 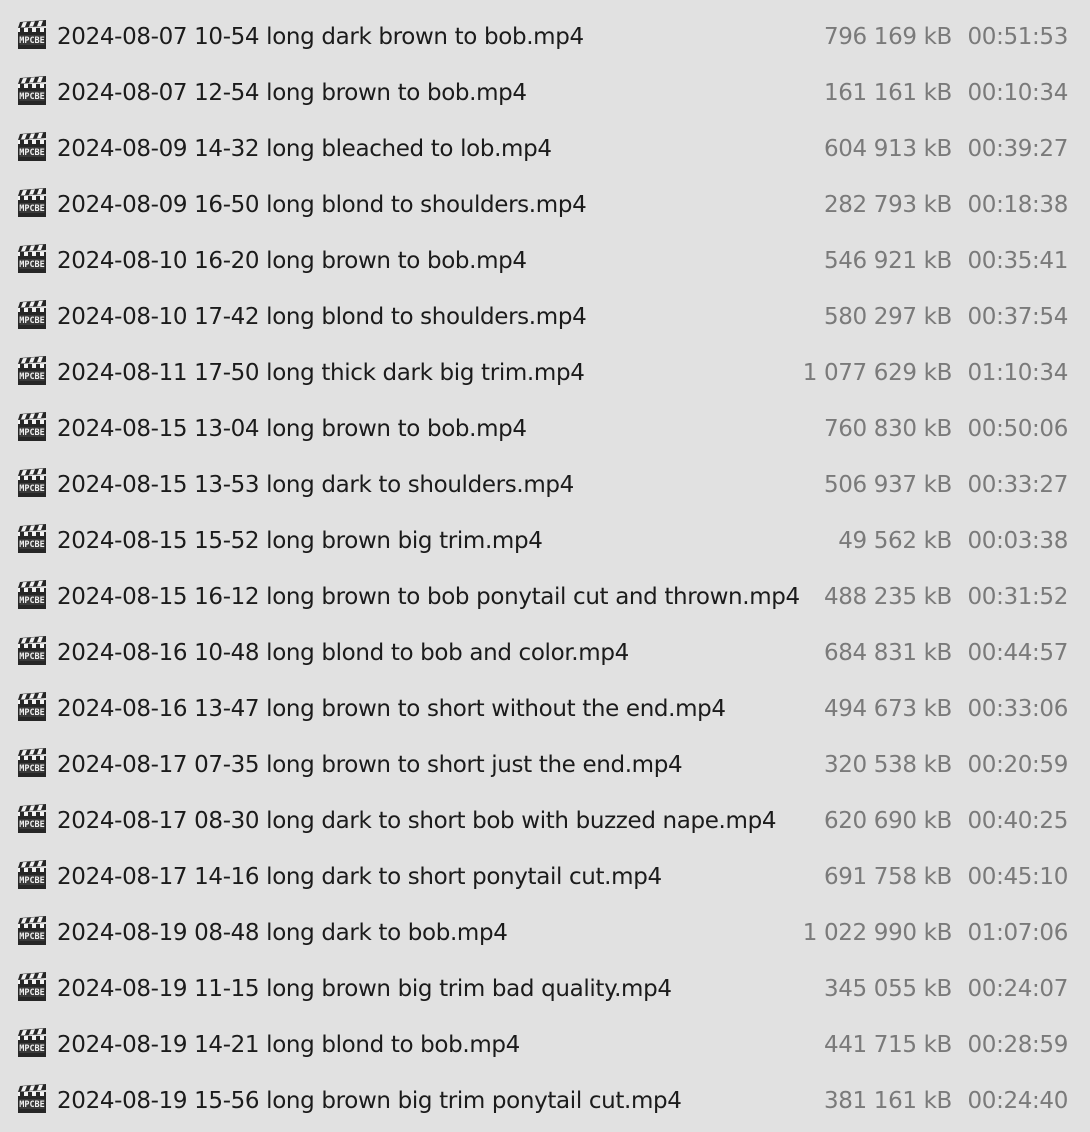 What do you see at coordinates (887, 37) in the screenshot?
I see `file-size: 796 169 kB` at bounding box center [887, 37].